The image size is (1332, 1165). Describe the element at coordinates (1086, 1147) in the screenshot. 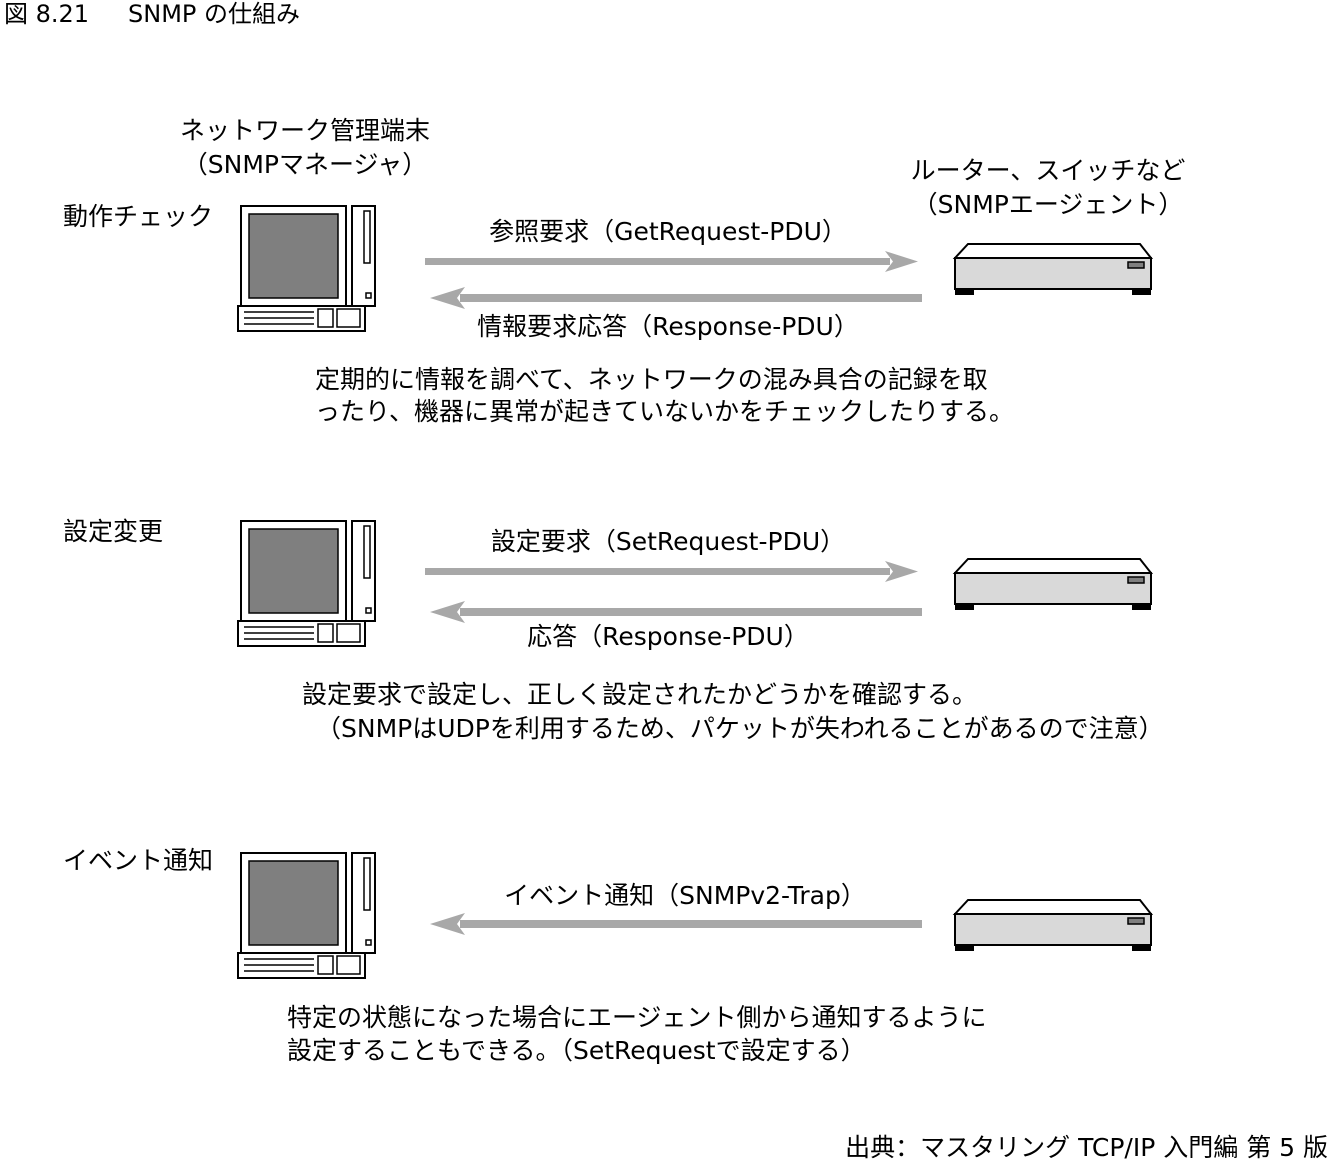

I see `source-credit: 出典：マスタリング TCP/IP 入門編 第 5 版` at that location.